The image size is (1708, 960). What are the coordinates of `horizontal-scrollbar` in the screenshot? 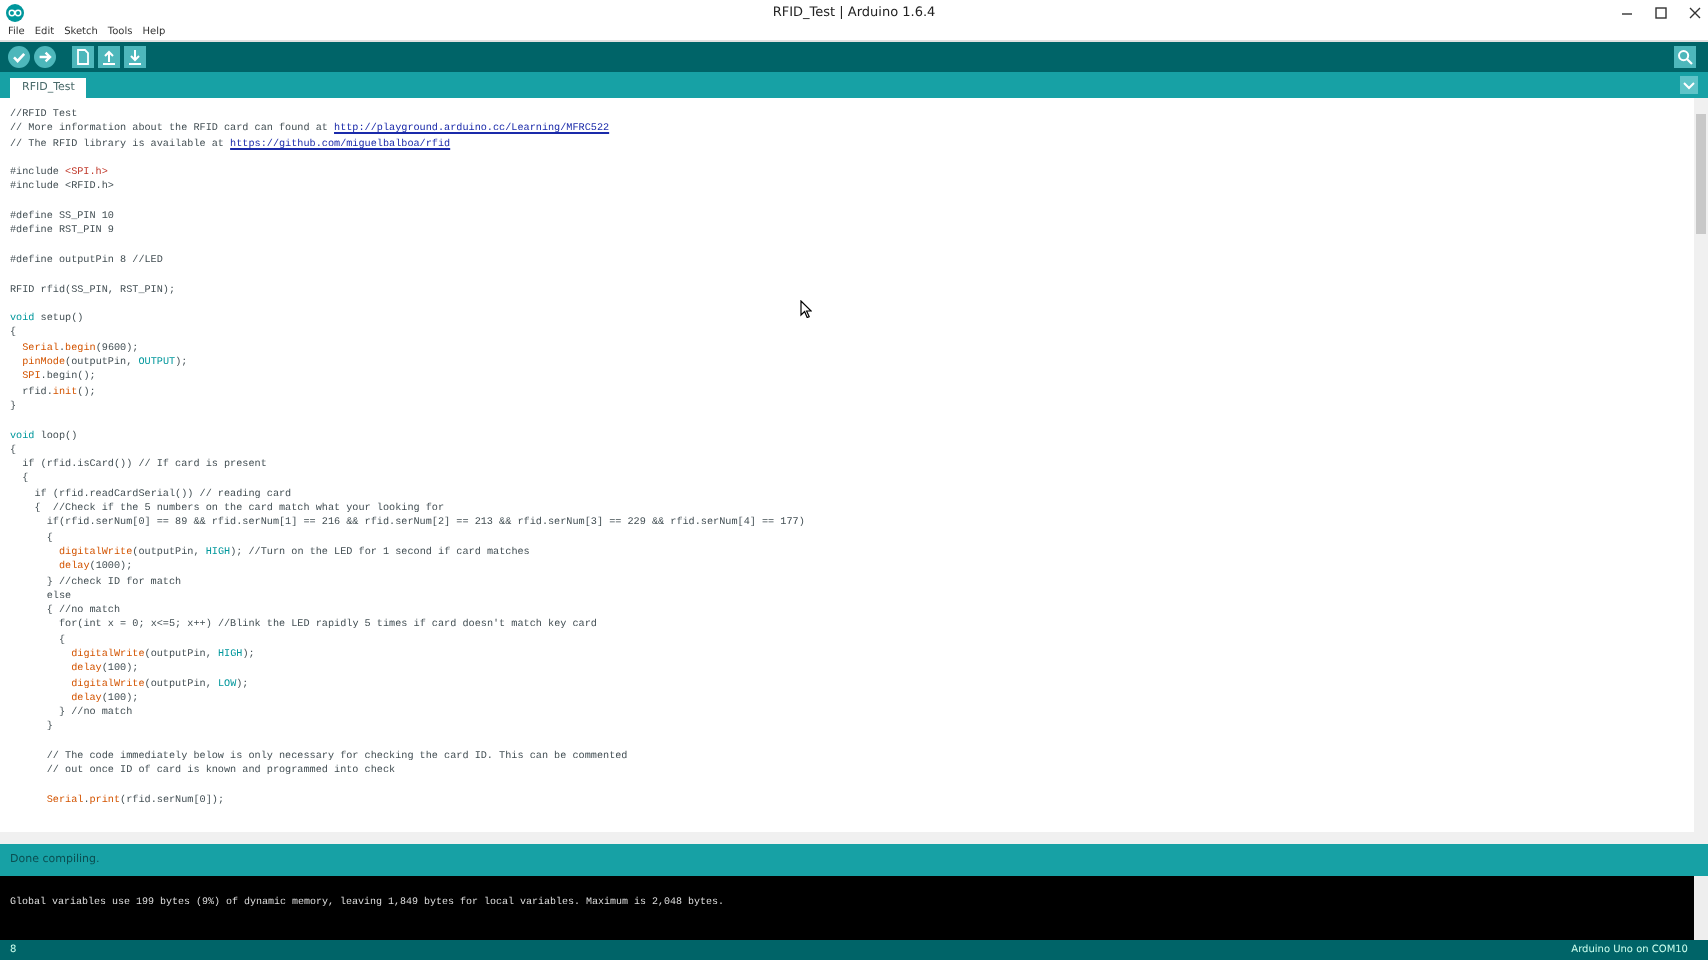 It's located at (854, 838).